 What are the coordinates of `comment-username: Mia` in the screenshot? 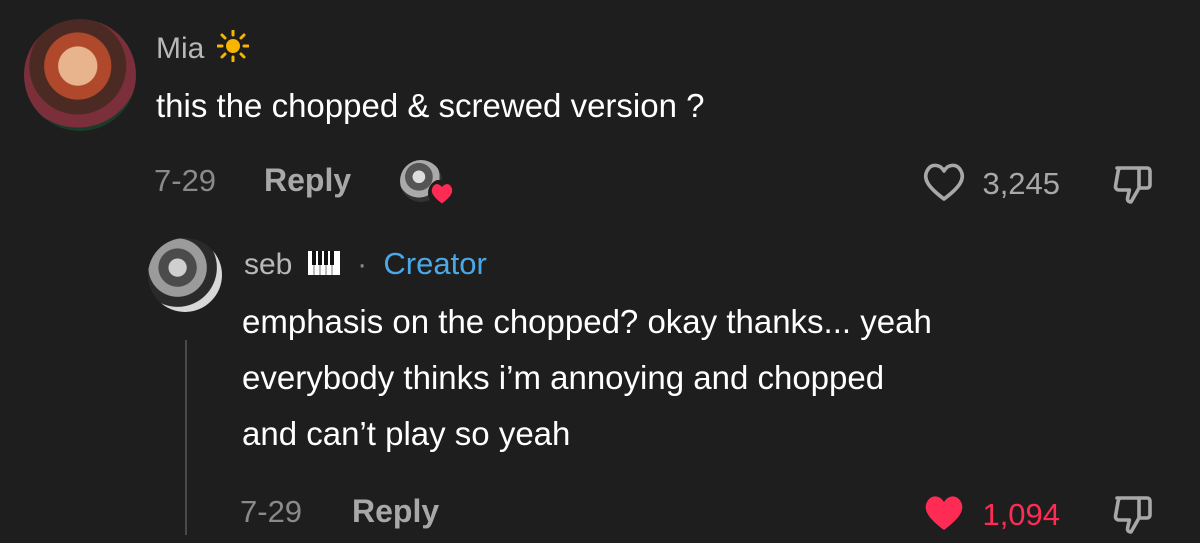 It's located at (203, 49).